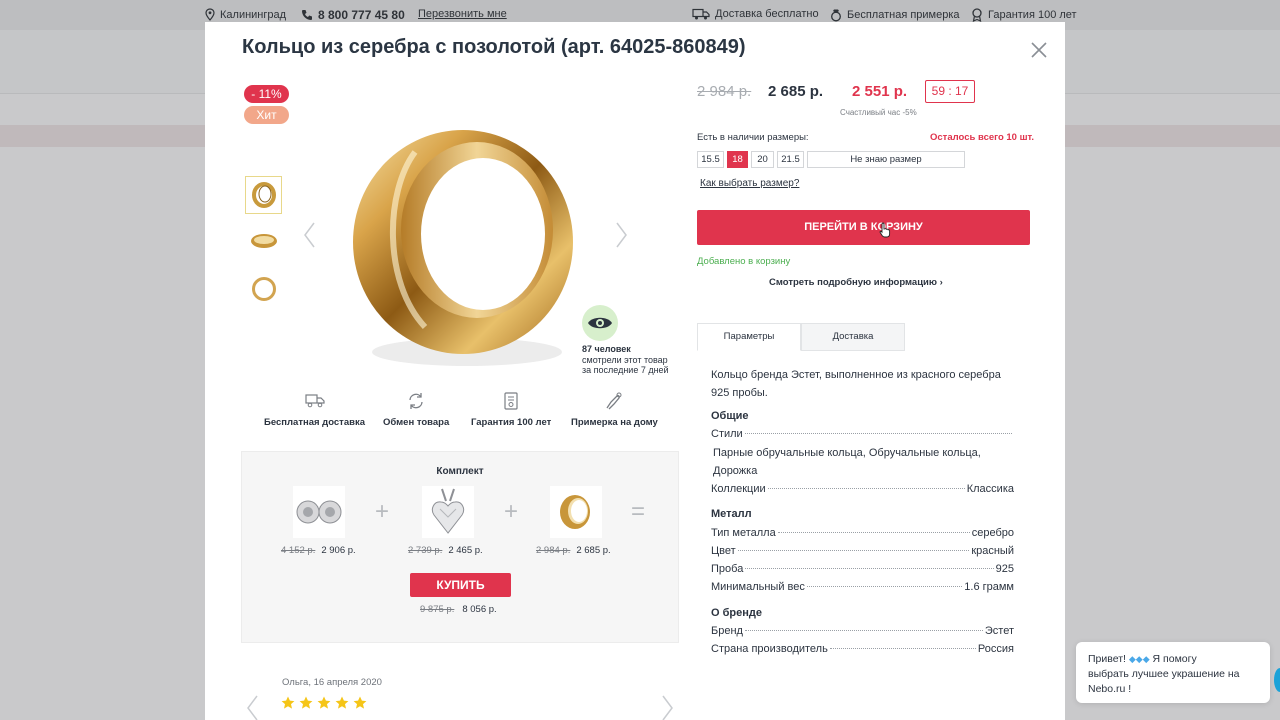 This screenshot has height=720, width=1280. Describe the element at coordinates (749, 183) in the screenshot. I see `size-guide-link: Как выбрать размер?` at that location.